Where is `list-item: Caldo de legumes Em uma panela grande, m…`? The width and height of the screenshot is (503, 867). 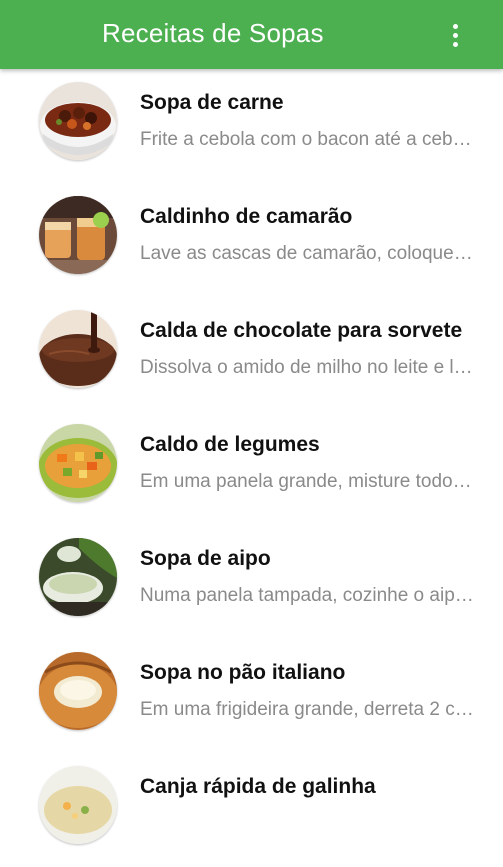 list-item: Caldo de legumes Em uma panela grande, m… is located at coordinates (251, 468).